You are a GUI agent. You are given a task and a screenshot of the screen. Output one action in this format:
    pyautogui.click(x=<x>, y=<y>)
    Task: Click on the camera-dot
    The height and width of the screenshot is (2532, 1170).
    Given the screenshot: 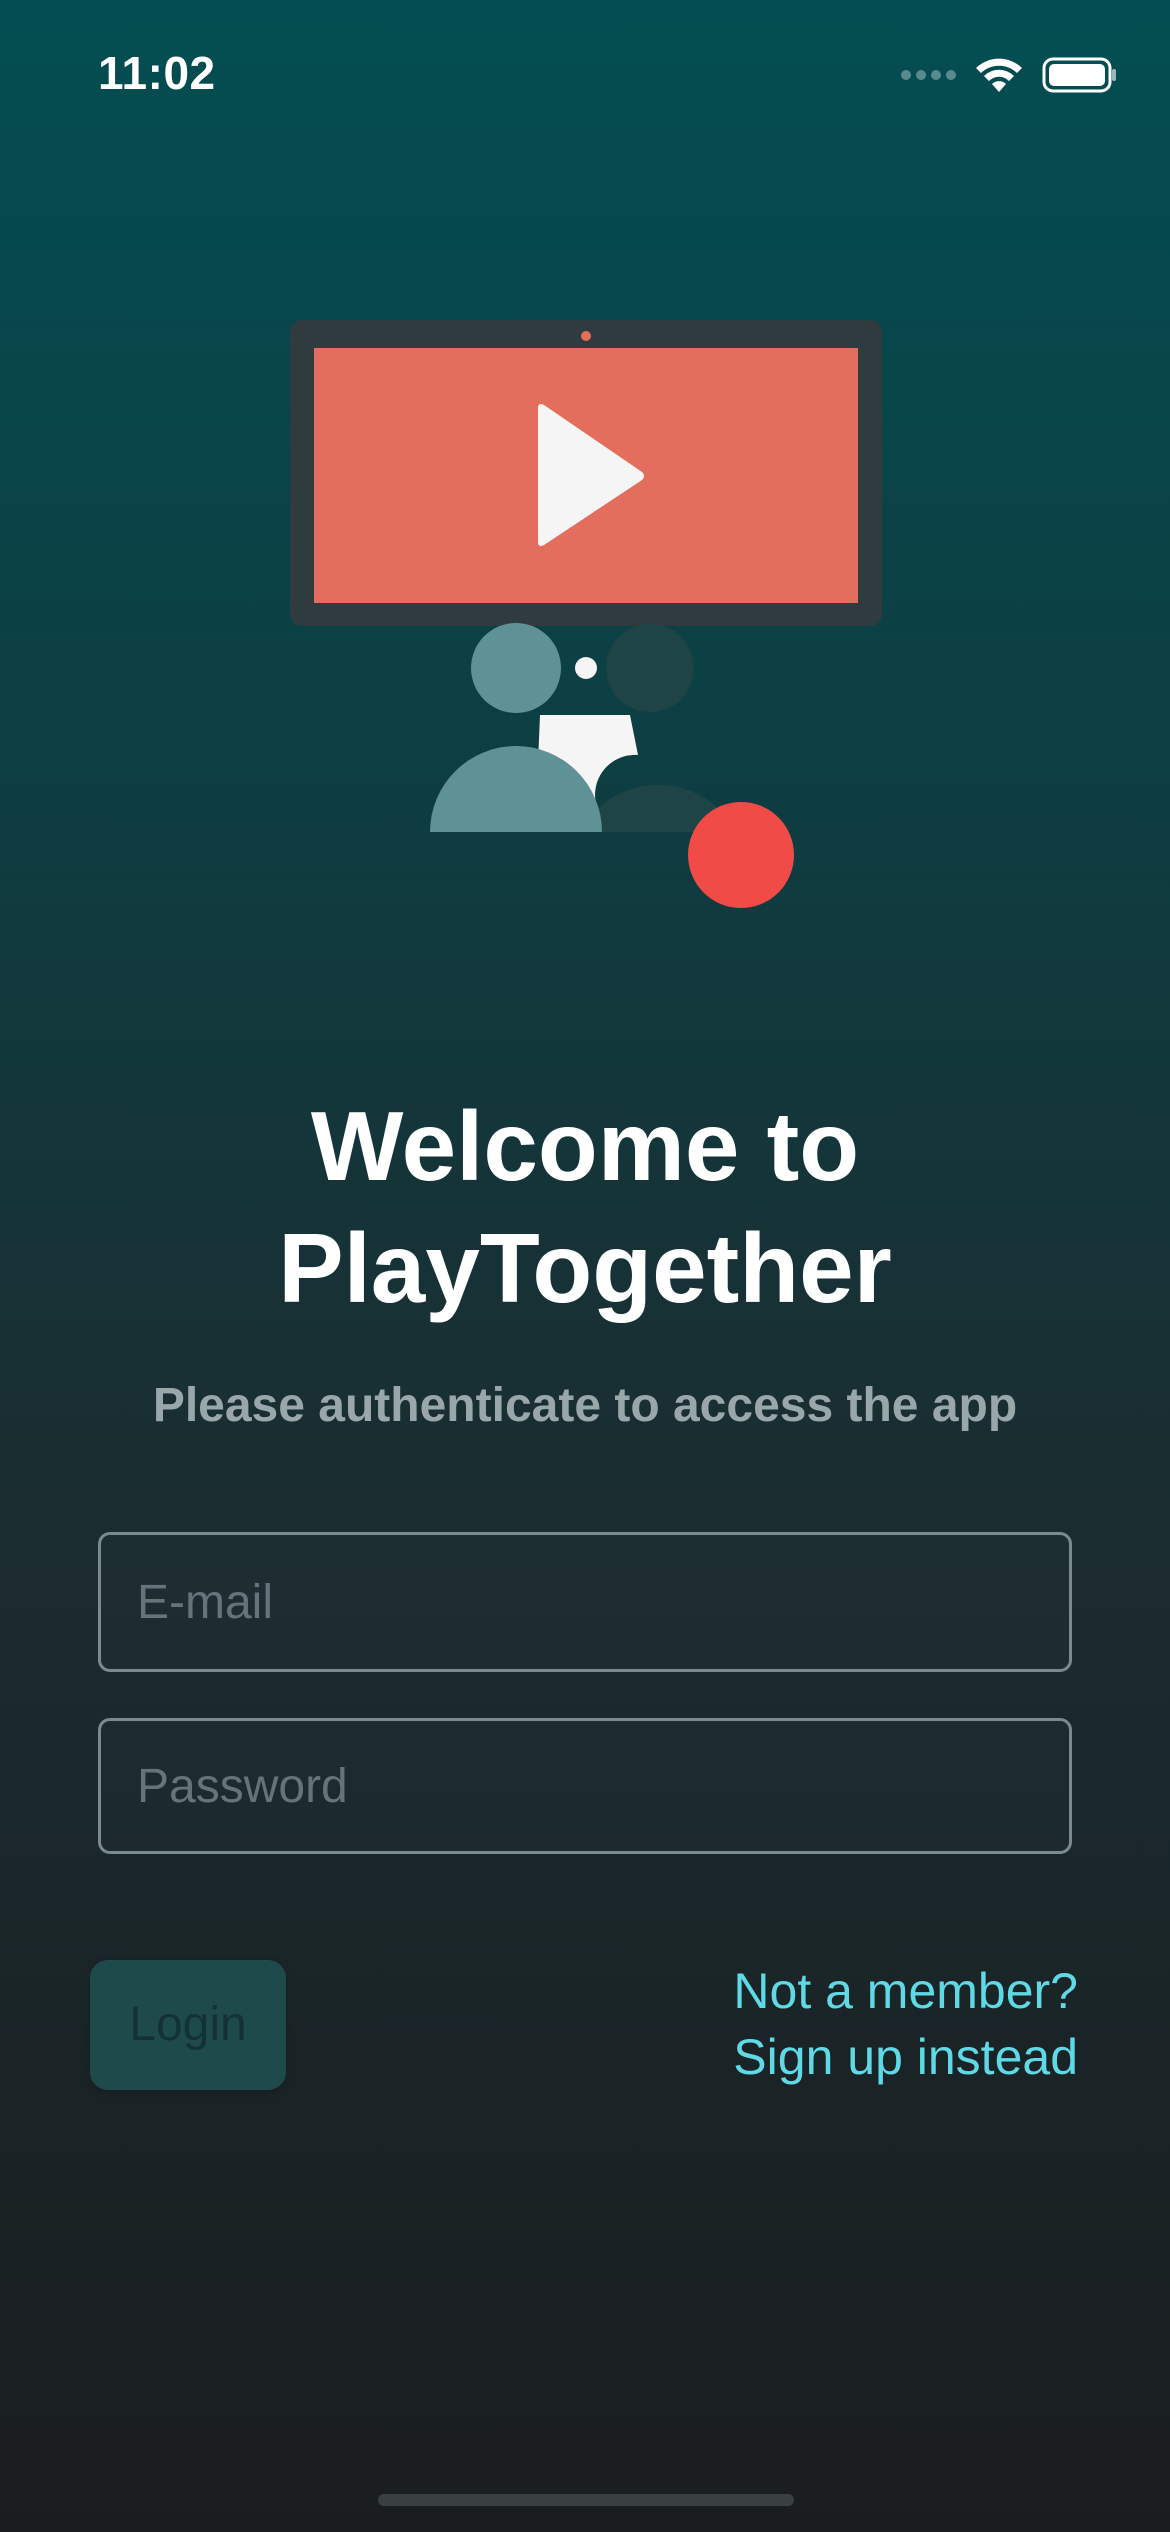 What is the action you would take?
    pyautogui.click(x=586, y=336)
    